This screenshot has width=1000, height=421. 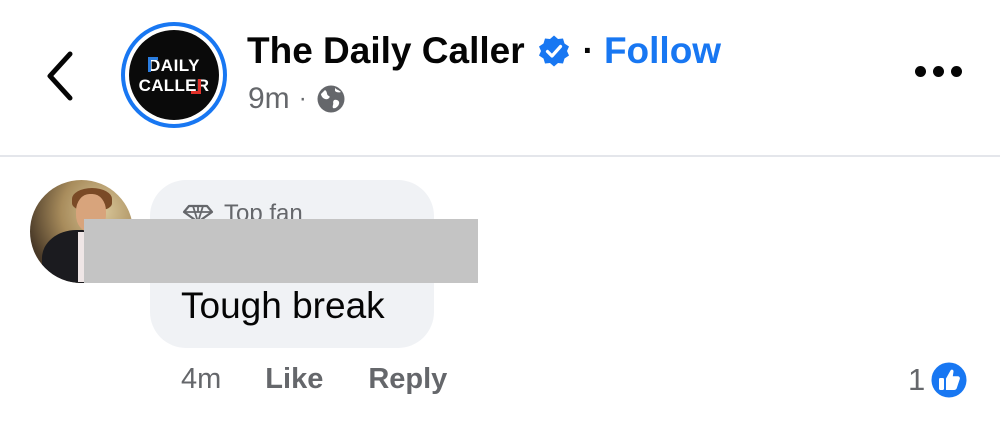 What do you see at coordinates (297, 99) in the screenshot?
I see `post-meta: 9m ·` at bounding box center [297, 99].